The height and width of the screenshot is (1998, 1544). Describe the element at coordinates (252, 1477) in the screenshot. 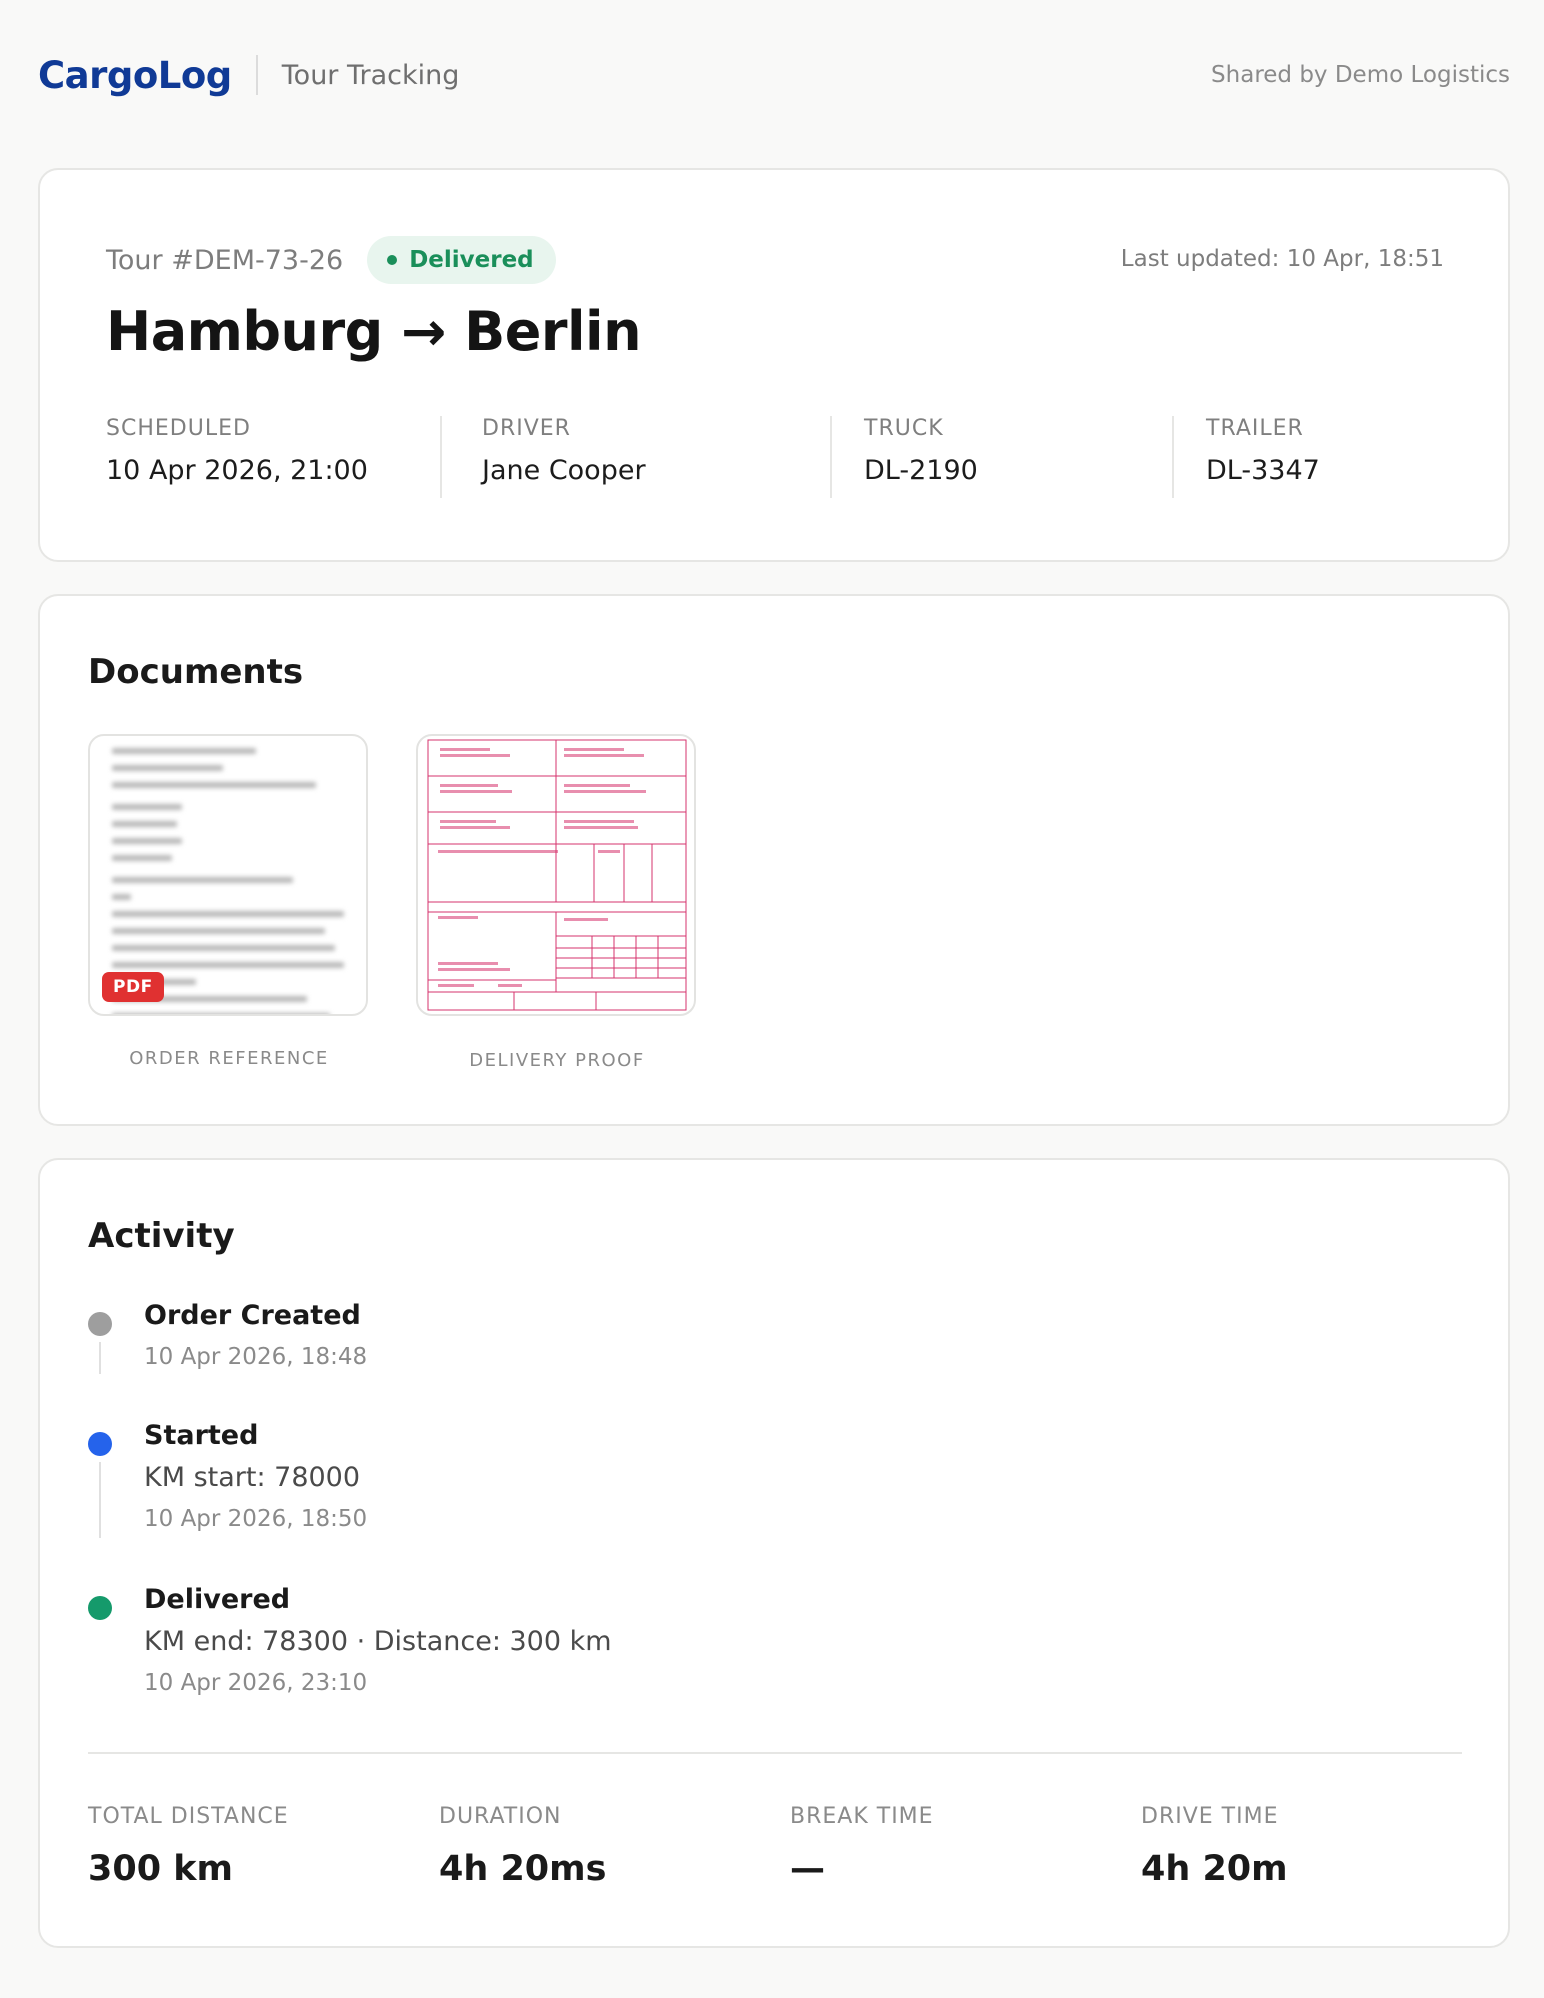

I see `event-detail: KM start: 78000` at that location.